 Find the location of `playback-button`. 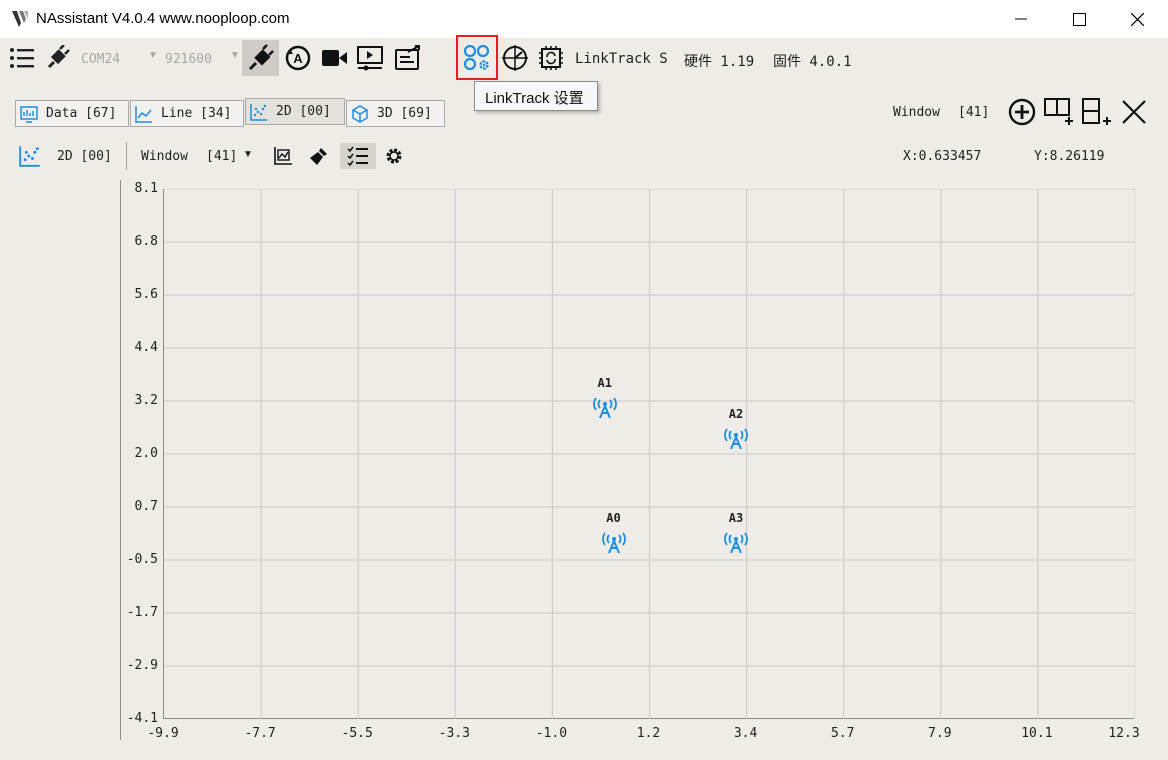

playback-button is located at coordinates (370, 58).